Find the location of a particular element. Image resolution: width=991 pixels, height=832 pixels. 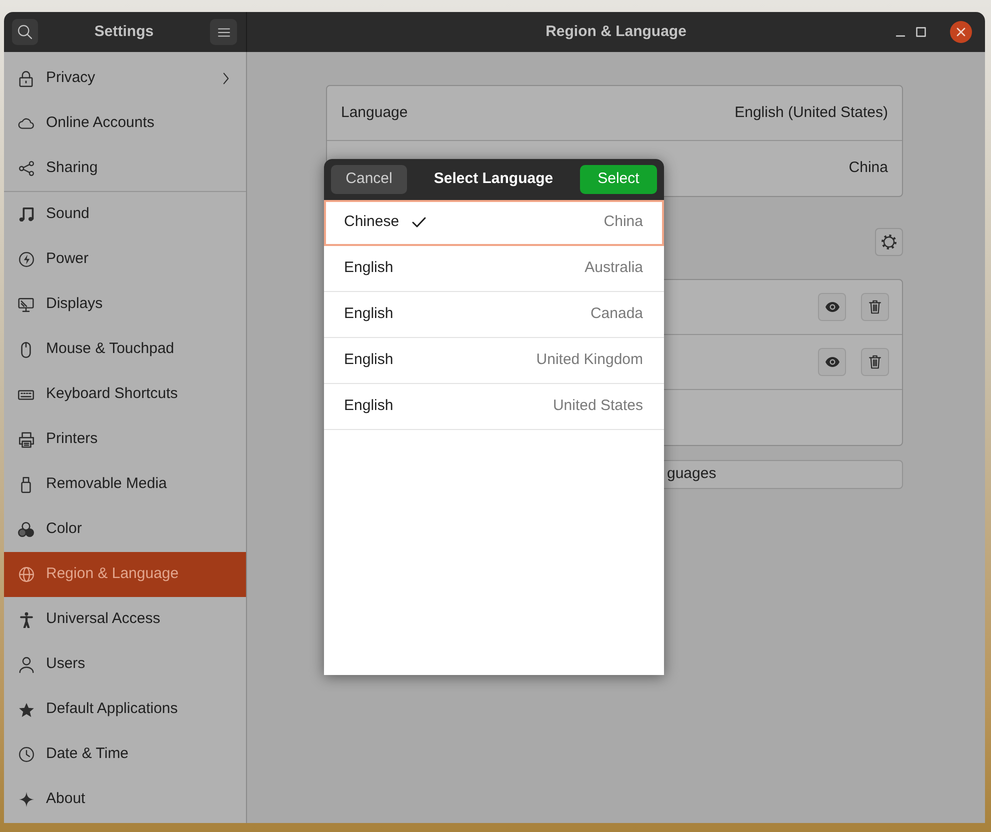

star-icon is located at coordinates (26, 709).